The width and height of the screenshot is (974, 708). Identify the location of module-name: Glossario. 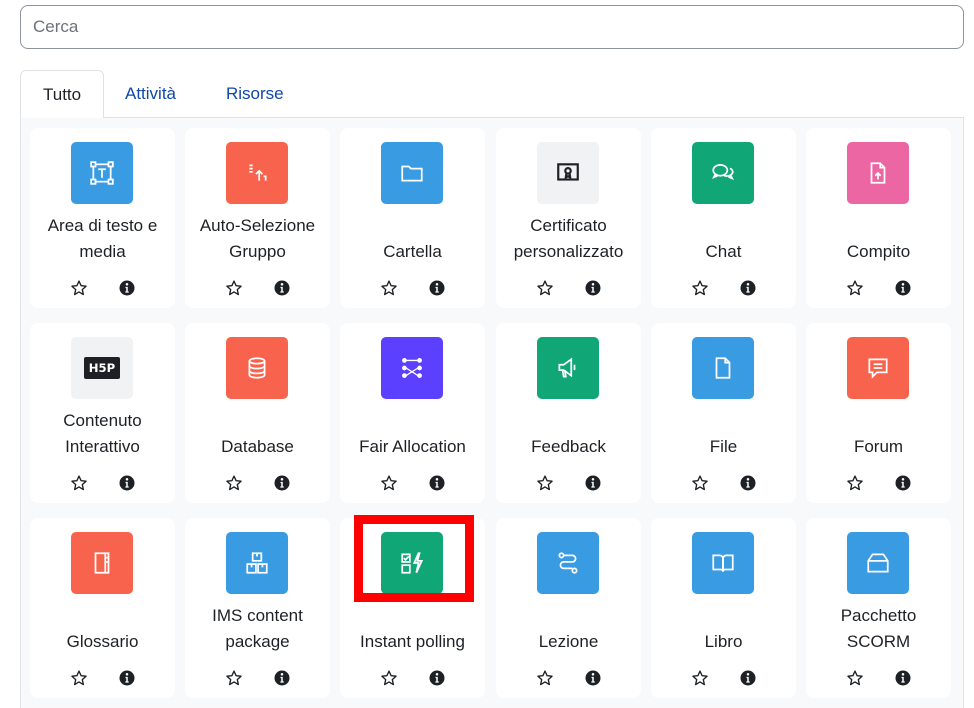
(102, 629).